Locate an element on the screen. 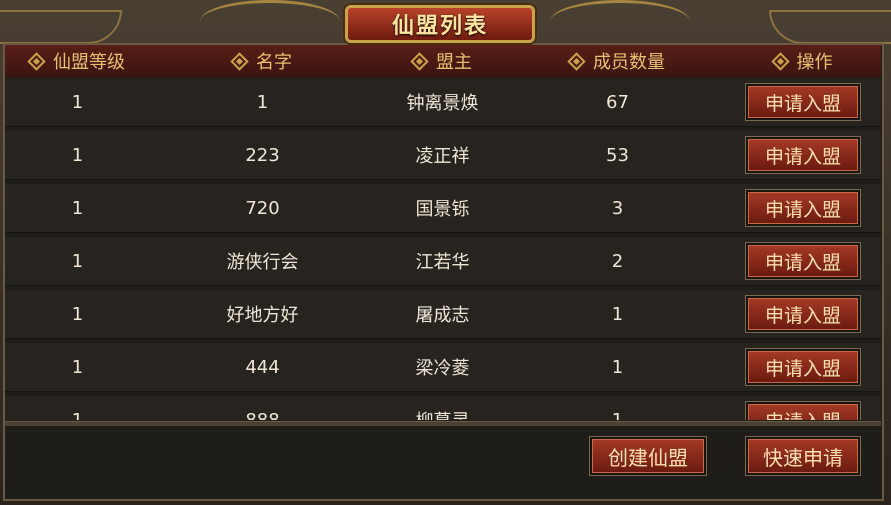  header-name: 名字 is located at coordinates (262, 61).